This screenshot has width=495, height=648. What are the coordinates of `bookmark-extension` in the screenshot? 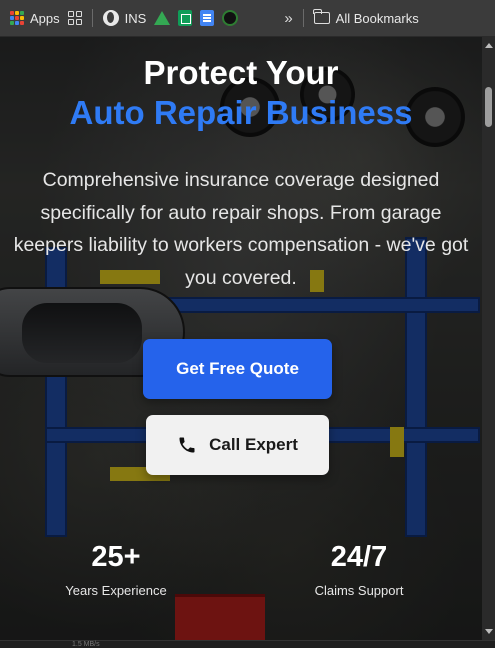 It's located at (230, 18).